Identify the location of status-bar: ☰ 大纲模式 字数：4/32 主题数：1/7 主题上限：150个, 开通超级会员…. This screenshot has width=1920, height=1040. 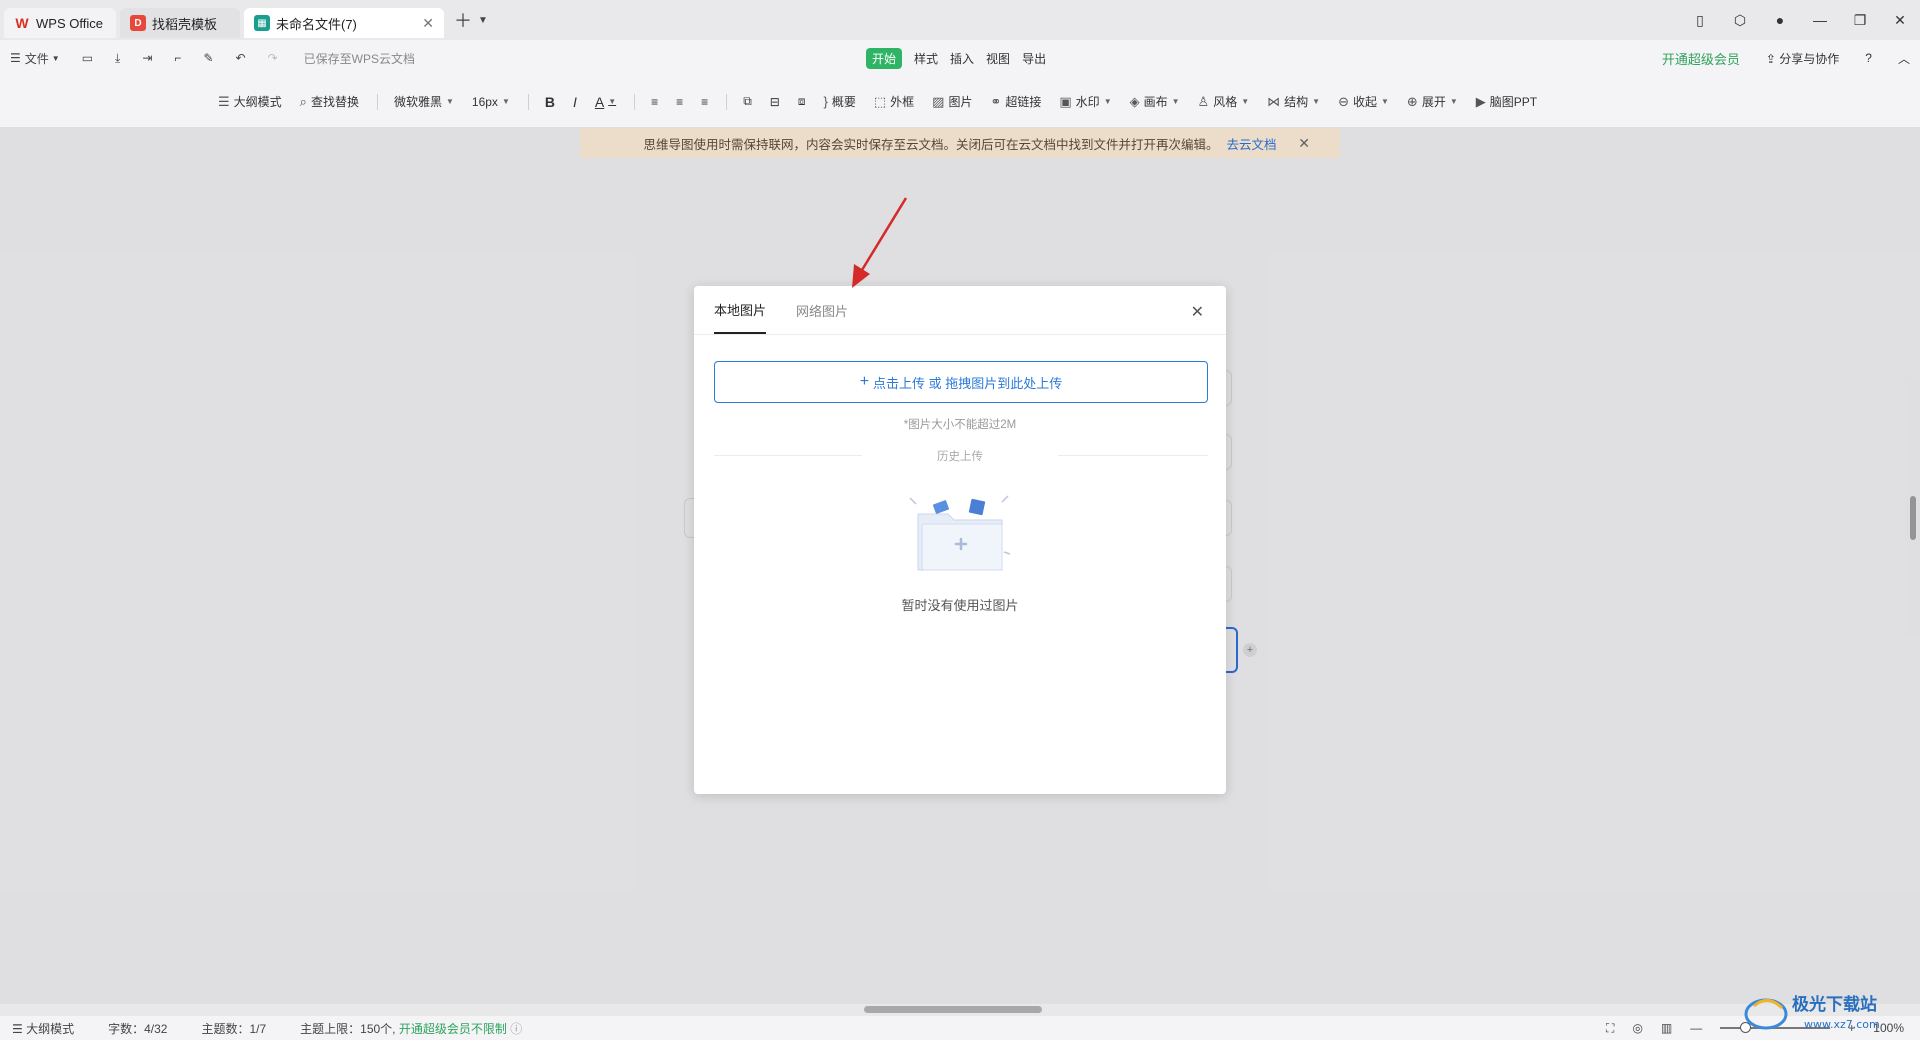
(960, 1028).